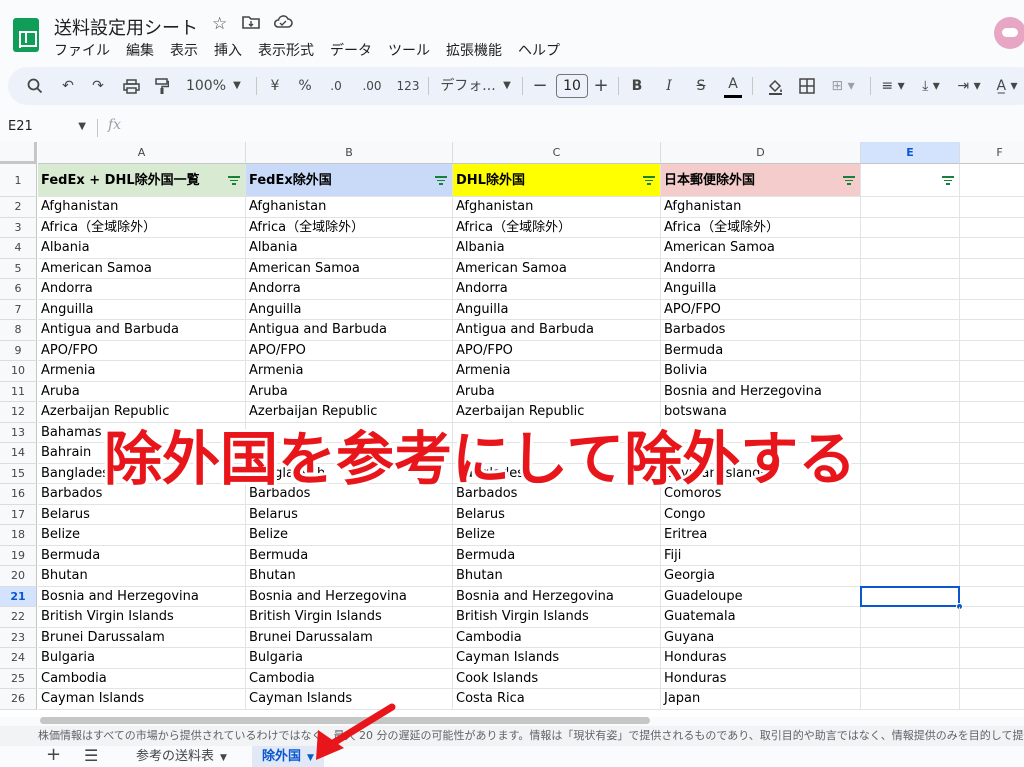  What do you see at coordinates (761, 180) in the screenshot?
I see `header-cell: 日本郵便除外国` at bounding box center [761, 180].